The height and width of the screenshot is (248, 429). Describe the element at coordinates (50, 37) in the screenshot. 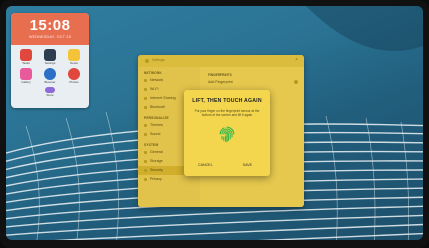

I see `clock-date: WEDNESDAY, OCT 25` at that location.